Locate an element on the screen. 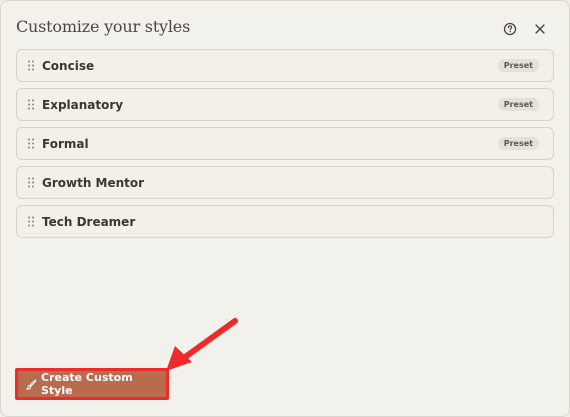  style-item-growth-mentor: Growth Mentor is located at coordinates (285, 182).